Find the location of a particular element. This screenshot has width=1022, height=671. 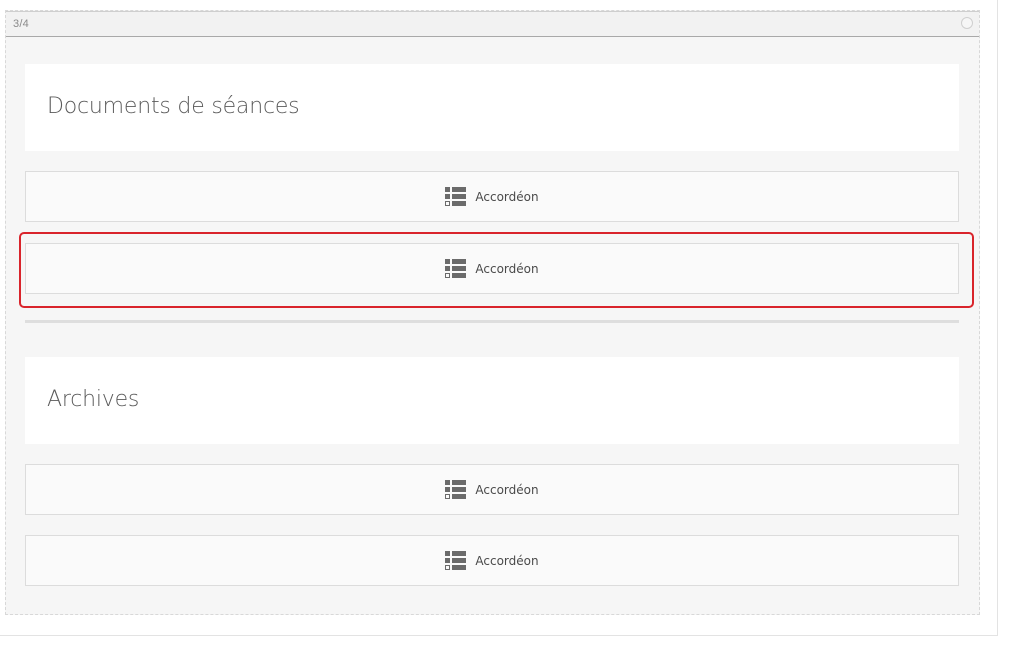

column-toggle-circle is located at coordinates (967, 23).